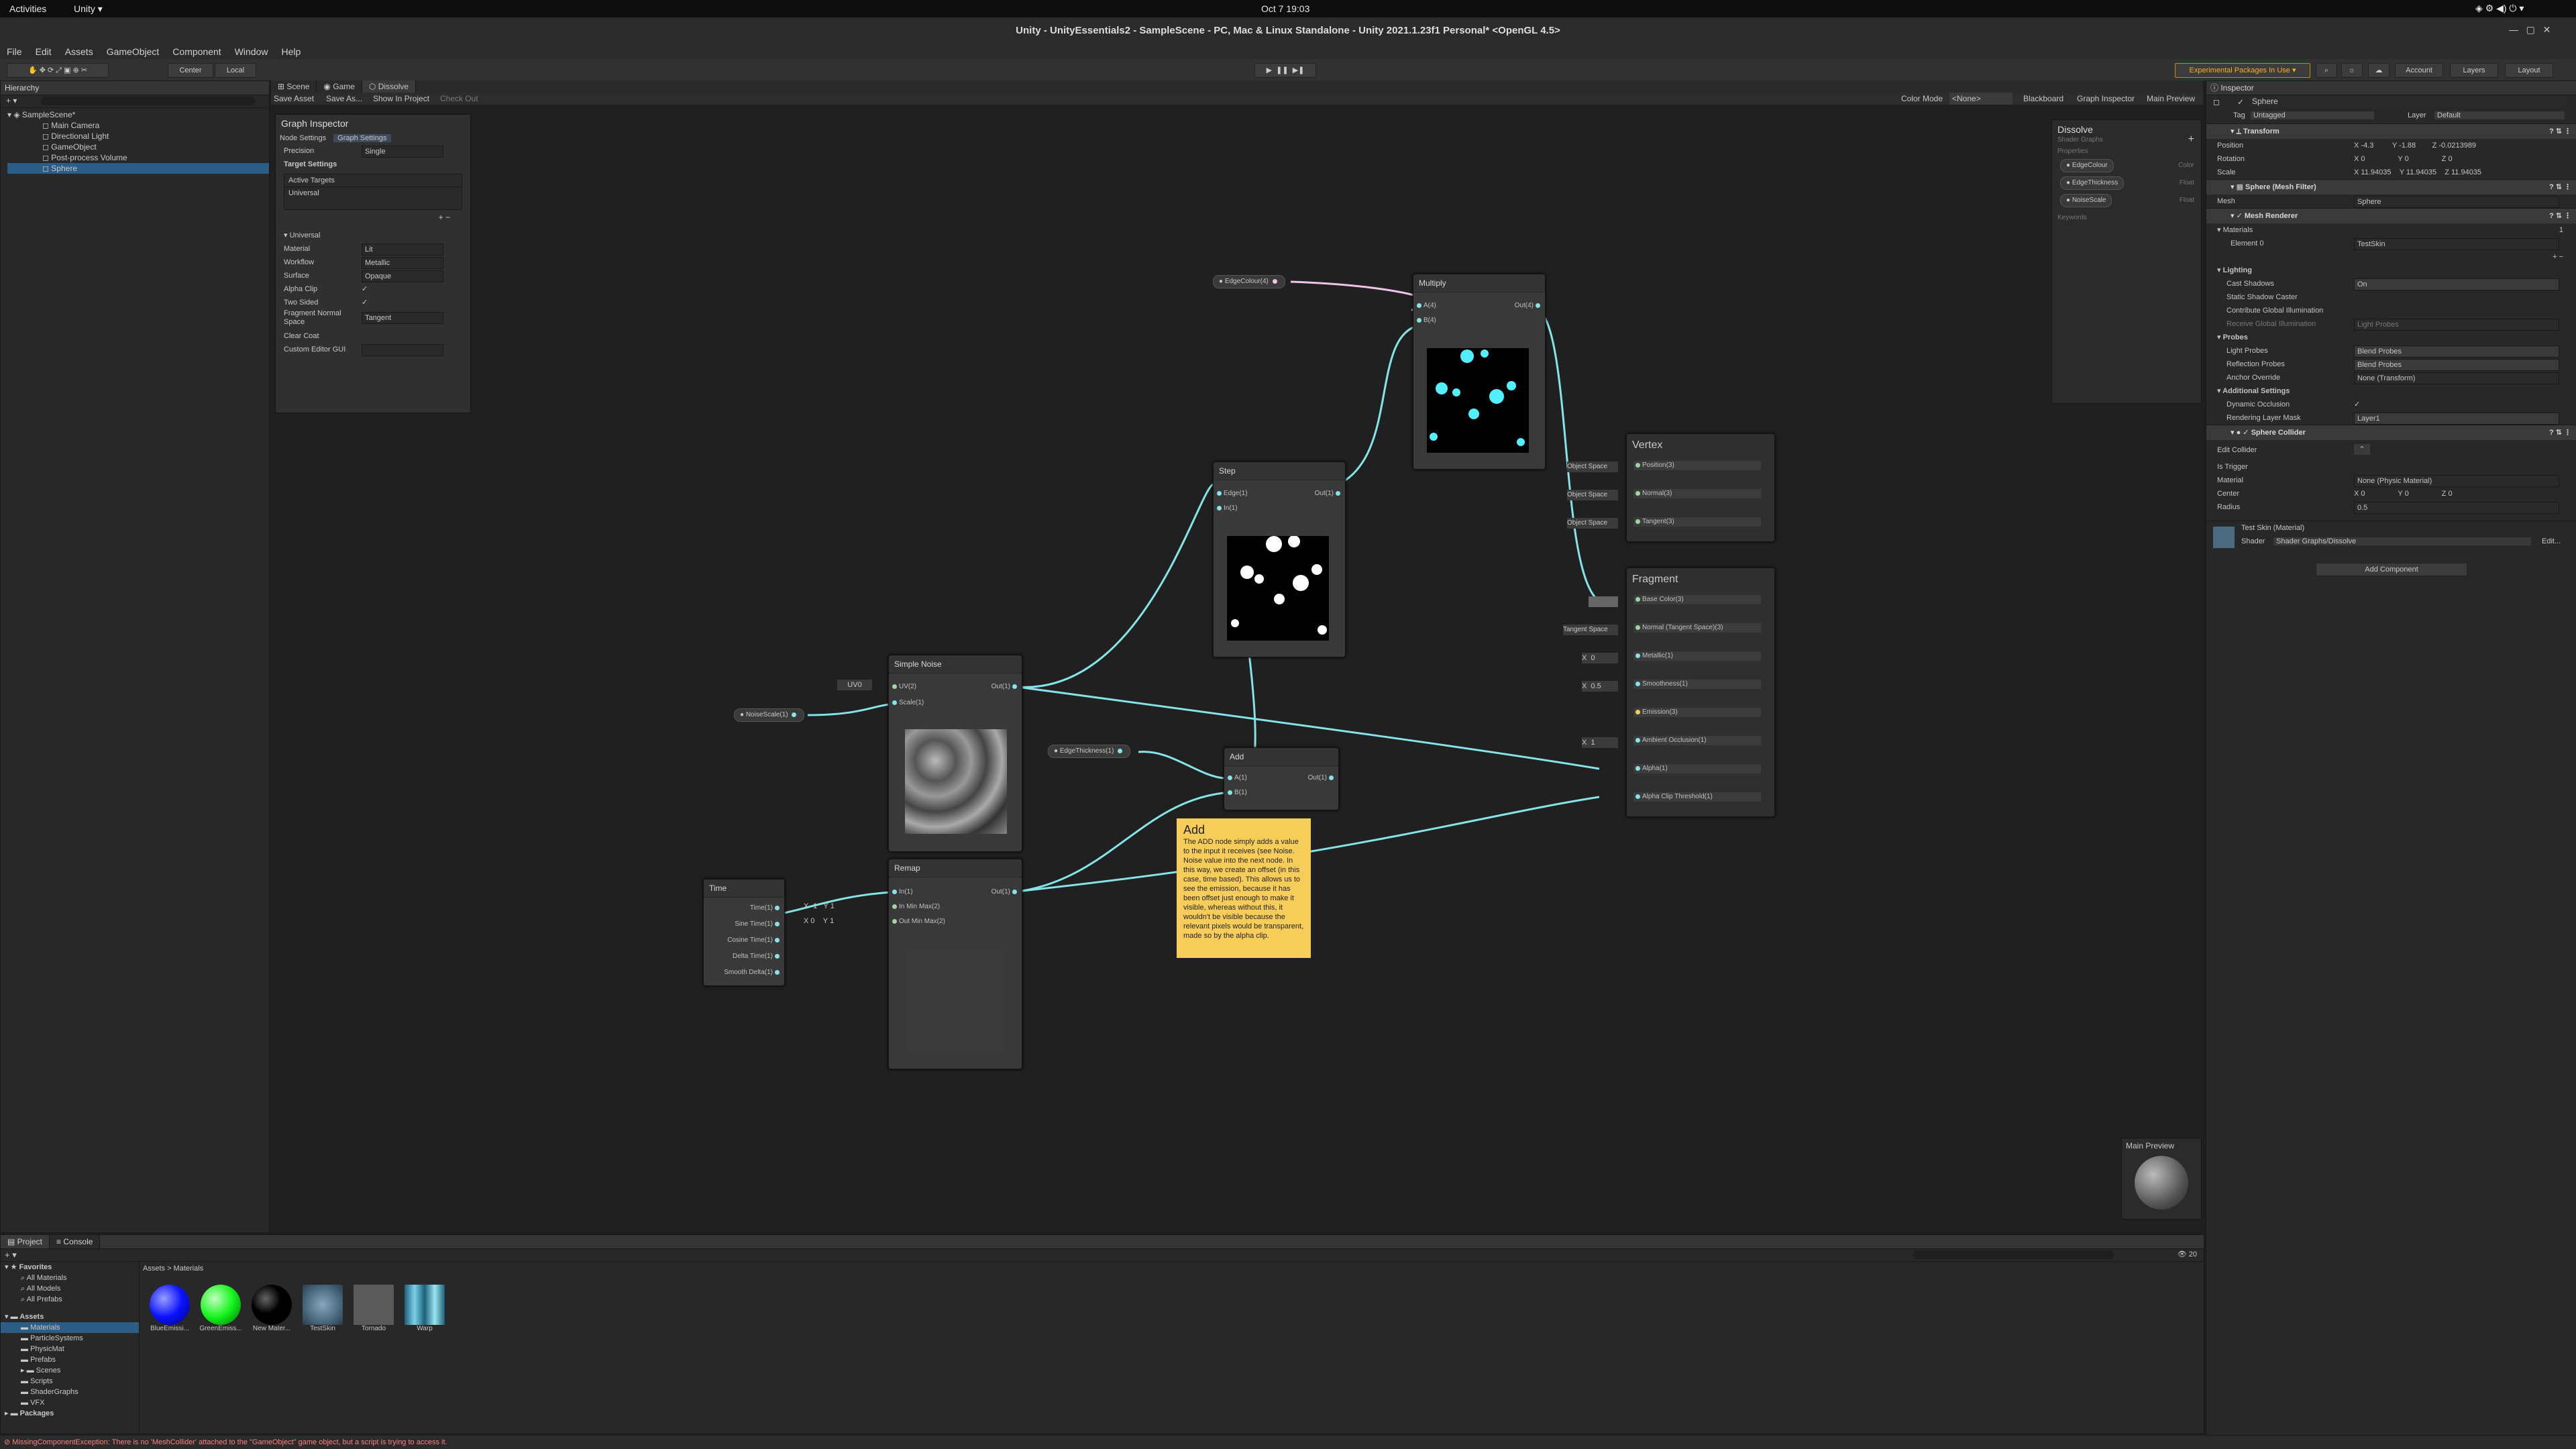 This screenshot has width=2576, height=1449. What do you see at coordinates (2456, 351) in the screenshot?
I see `light-probes-dropdown: Blend Probes` at bounding box center [2456, 351].